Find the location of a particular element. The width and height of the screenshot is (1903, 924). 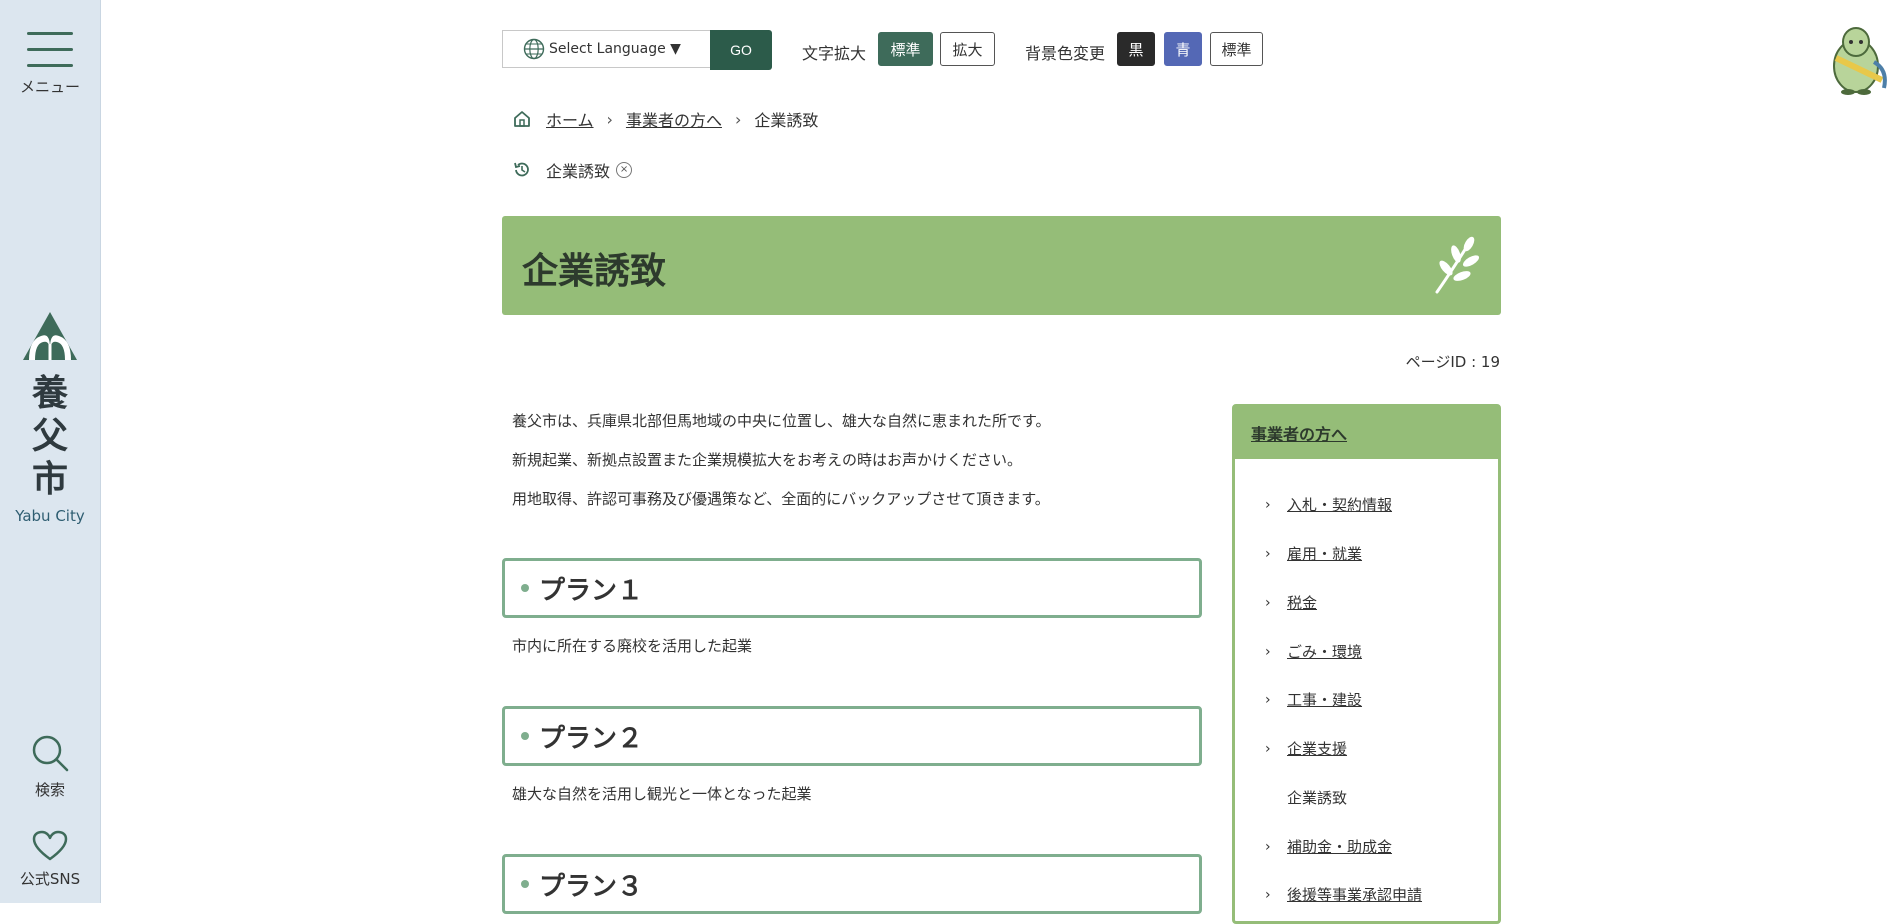

breadcrumb: ホーム › 事業者の方へ › 企業誘致 is located at coordinates (665, 119).